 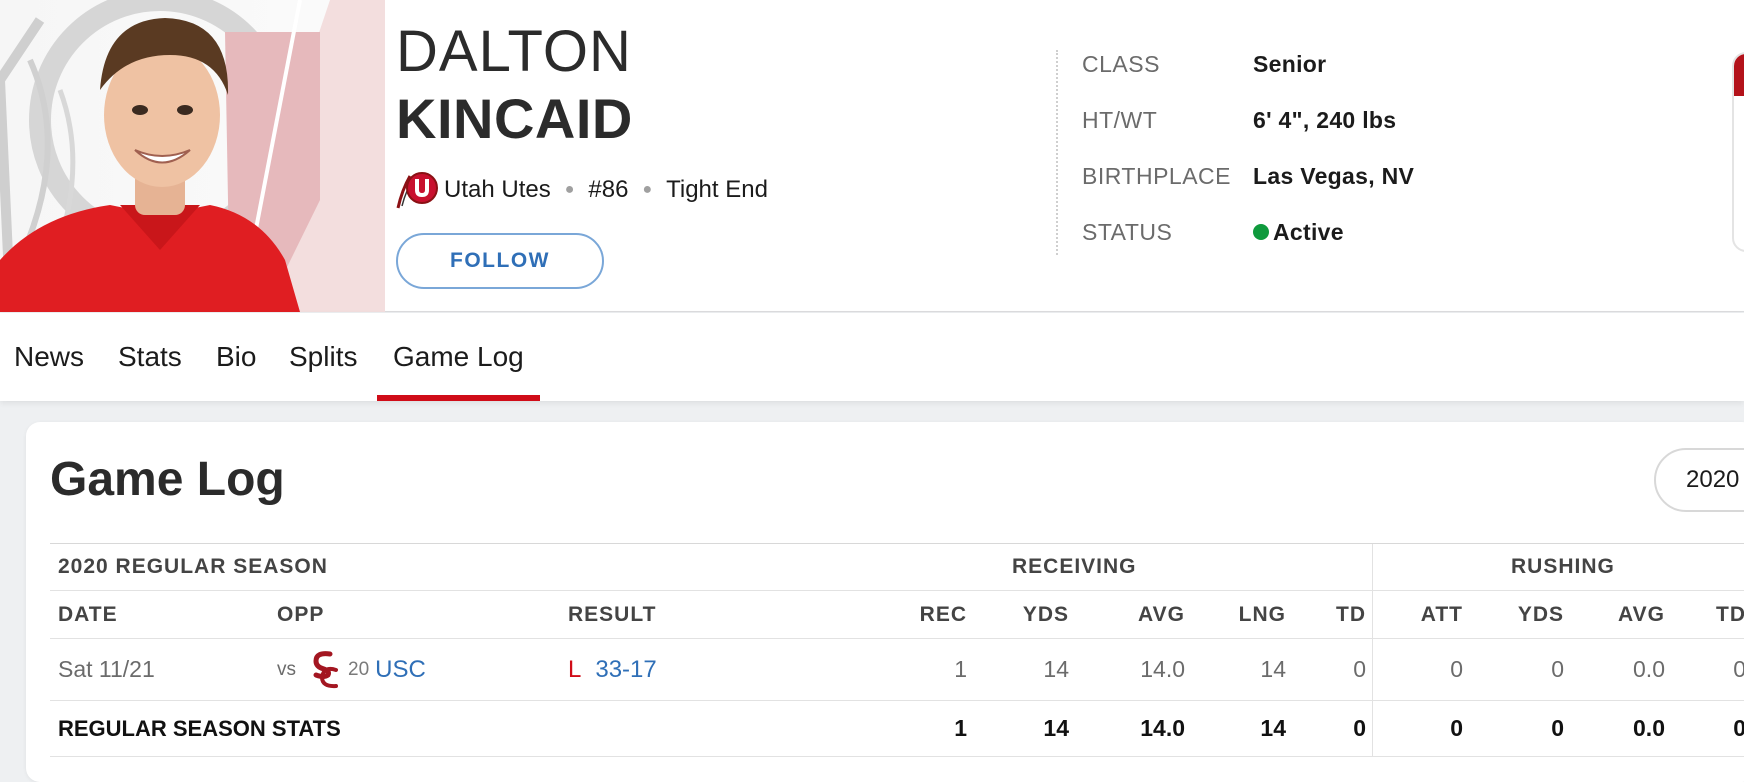 What do you see at coordinates (236, 357) in the screenshot?
I see `tab-bio: Bio` at bounding box center [236, 357].